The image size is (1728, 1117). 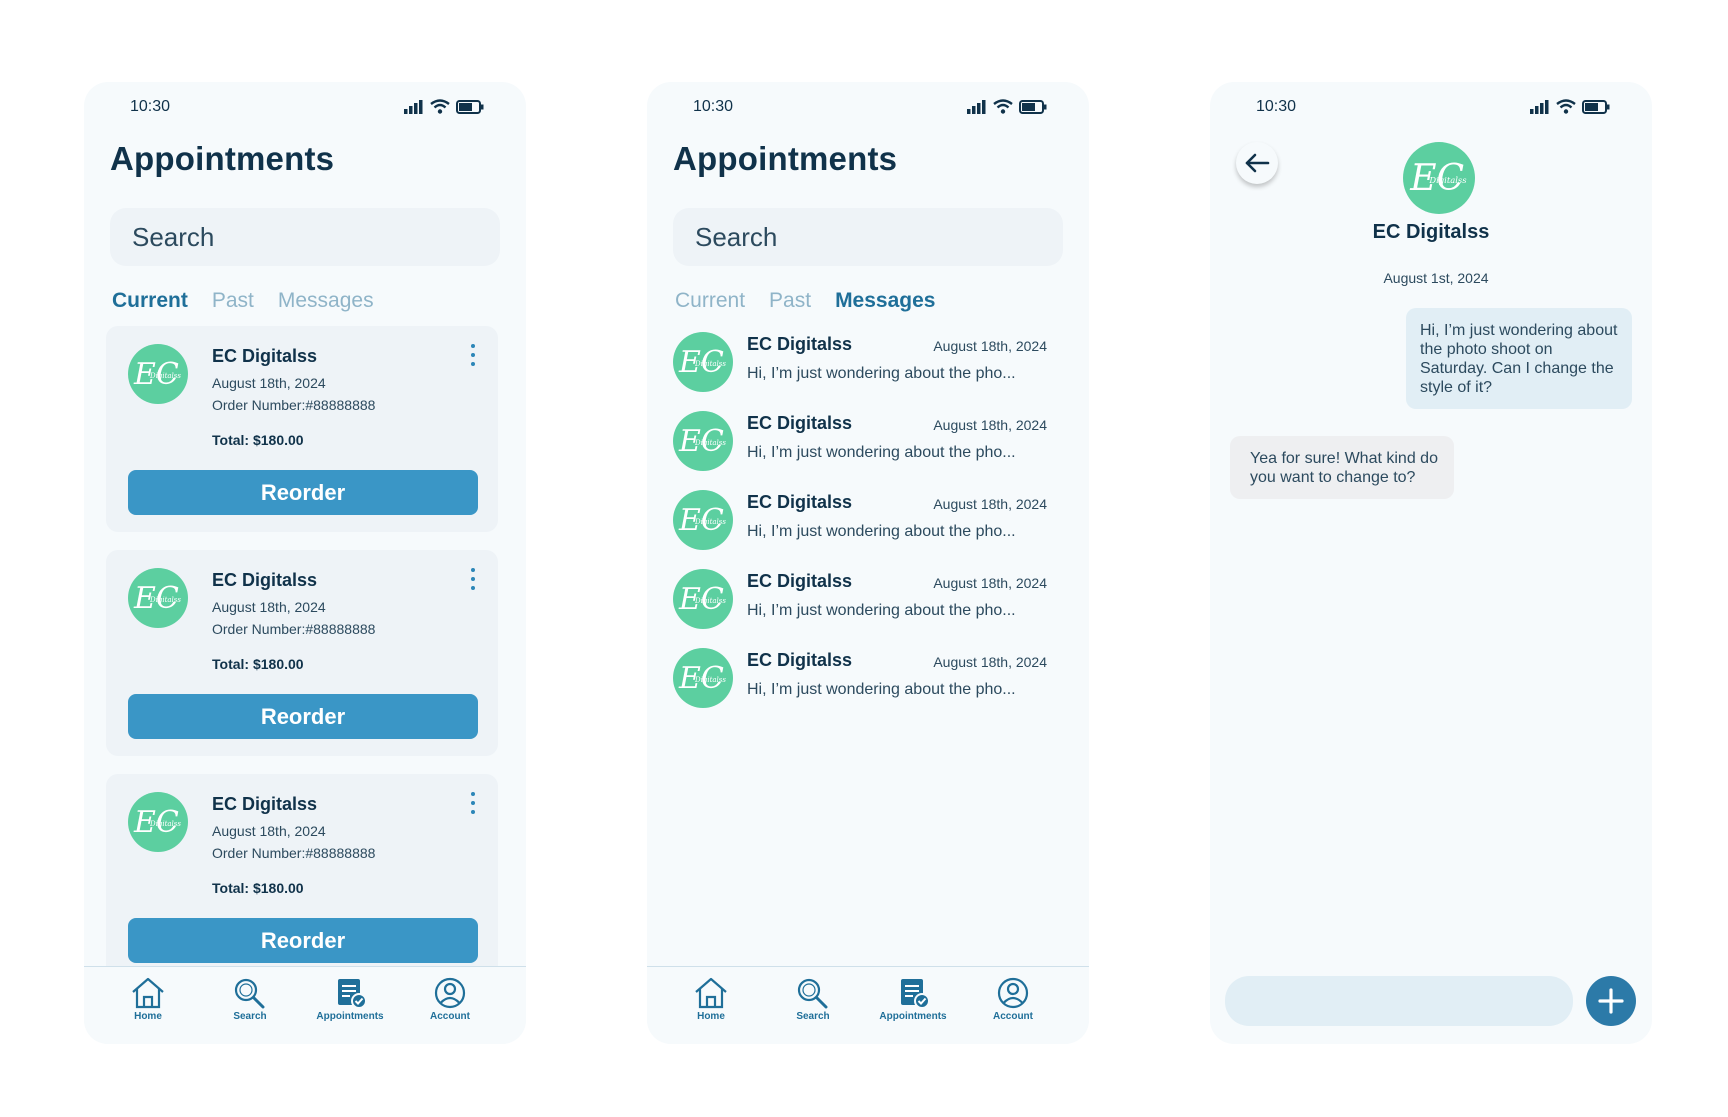 What do you see at coordinates (294, 853) in the screenshot?
I see `order-number: Order Number:#88888888` at bounding box center [294, 853].